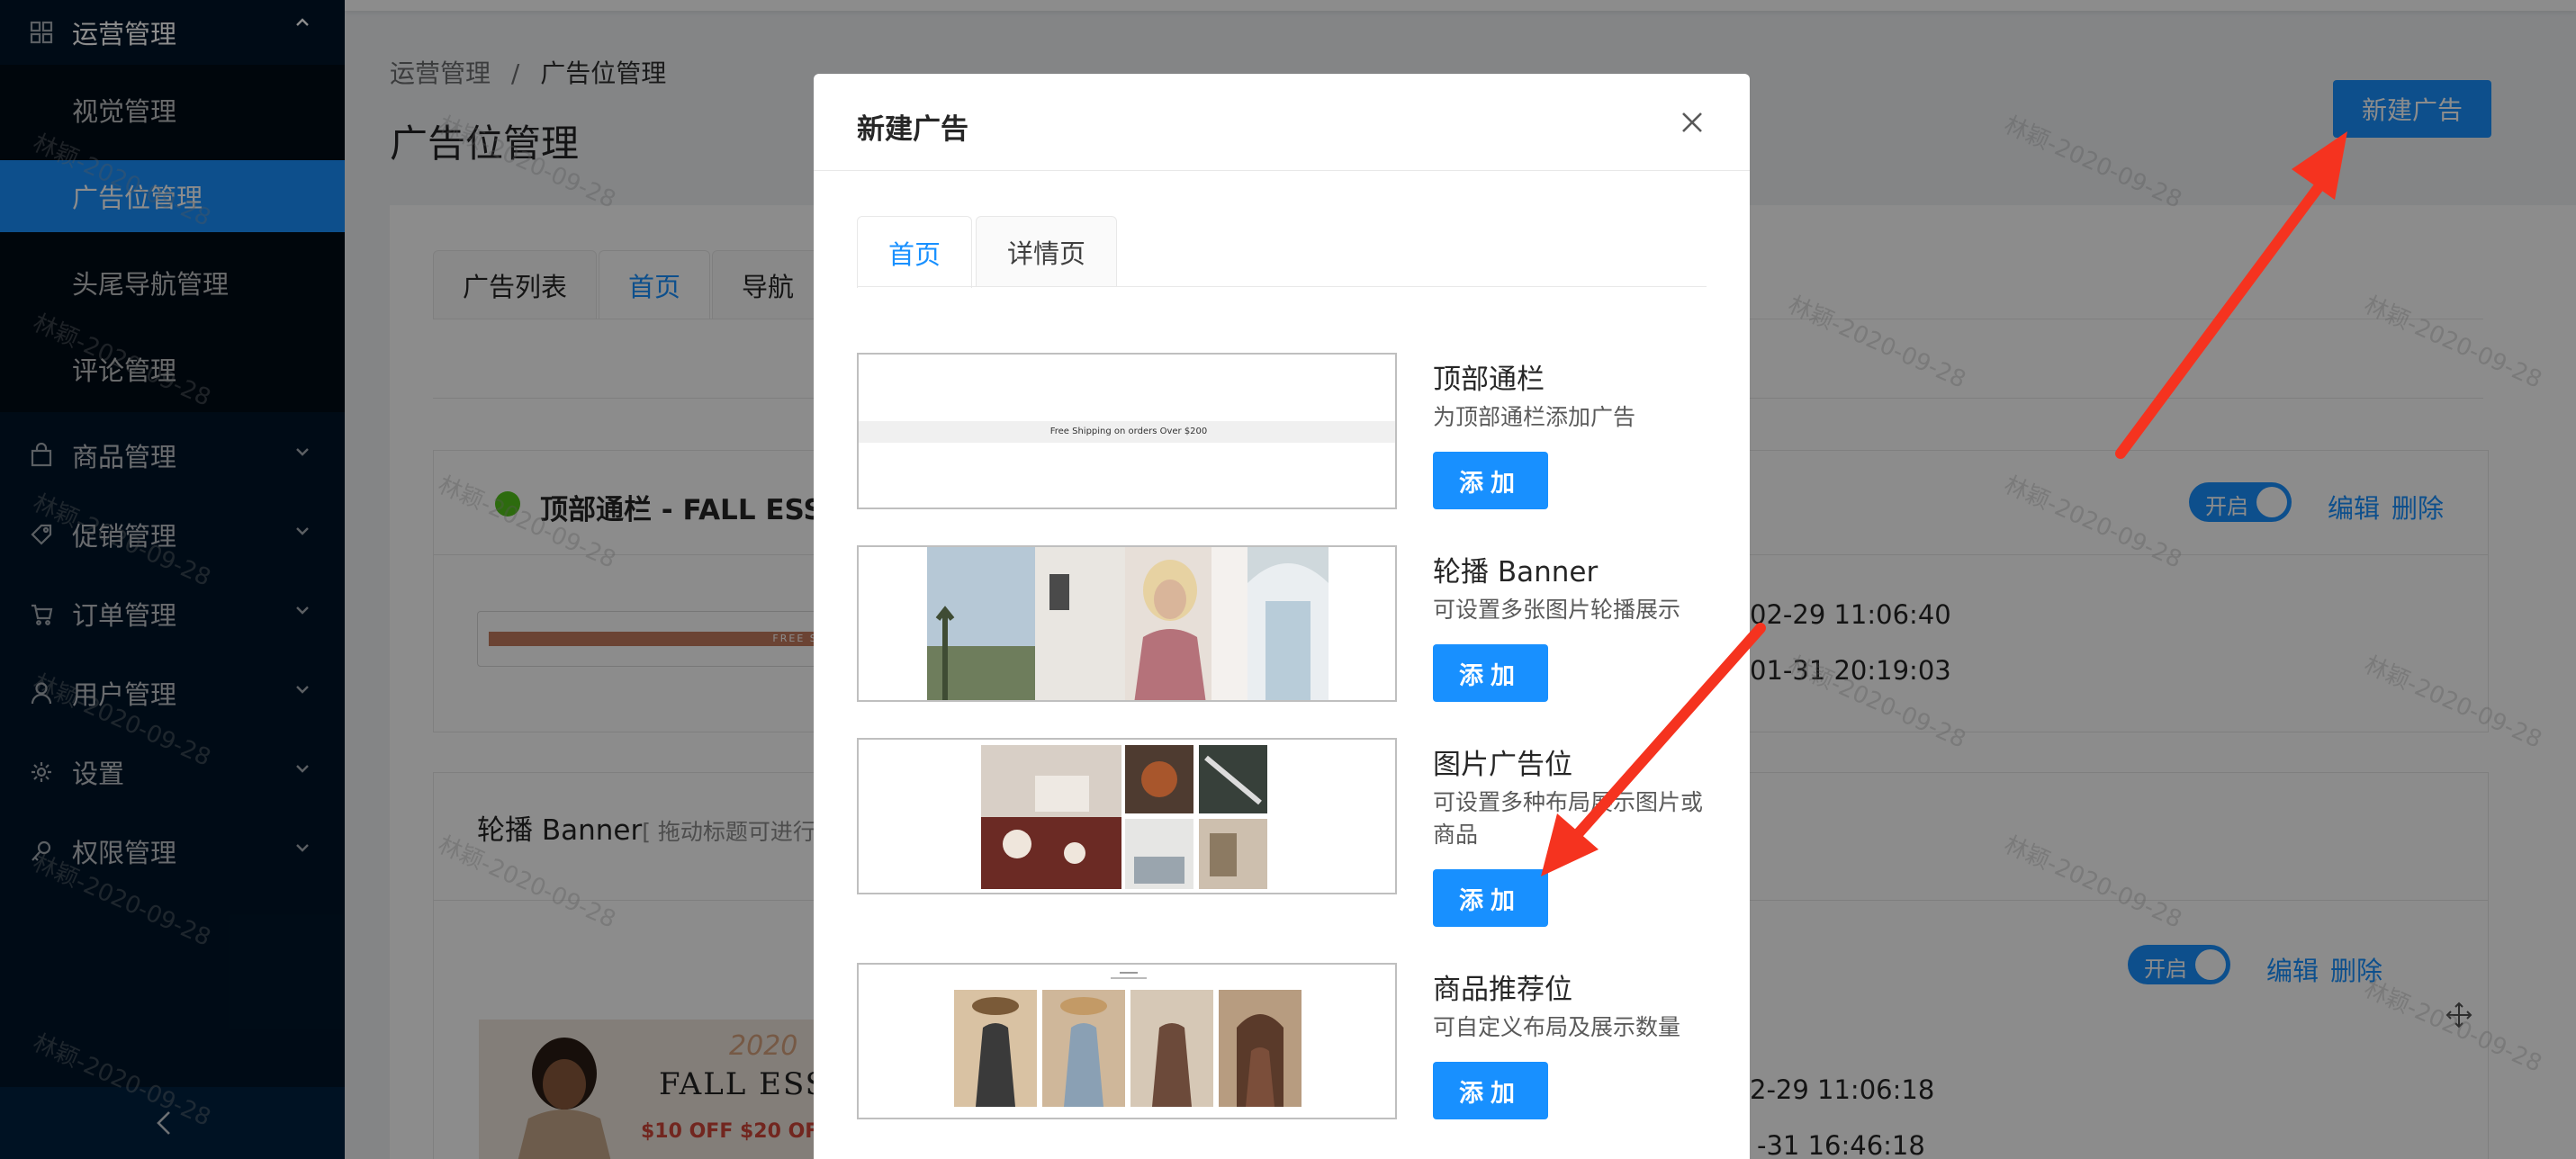 The width and height of the screenshot is (2576, 1159). I want to click on arrow-to-add-button-icon, so click(1653, 749).